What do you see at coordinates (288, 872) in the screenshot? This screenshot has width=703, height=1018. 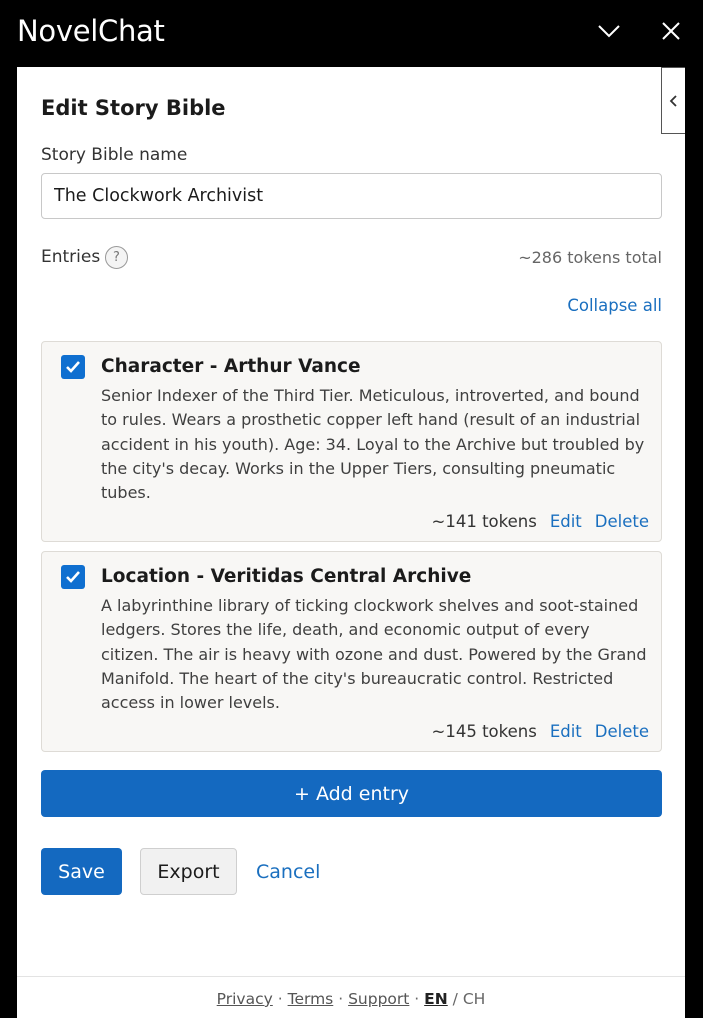 I see `cancel-link: Cancel` at bounding box center [288, 872].